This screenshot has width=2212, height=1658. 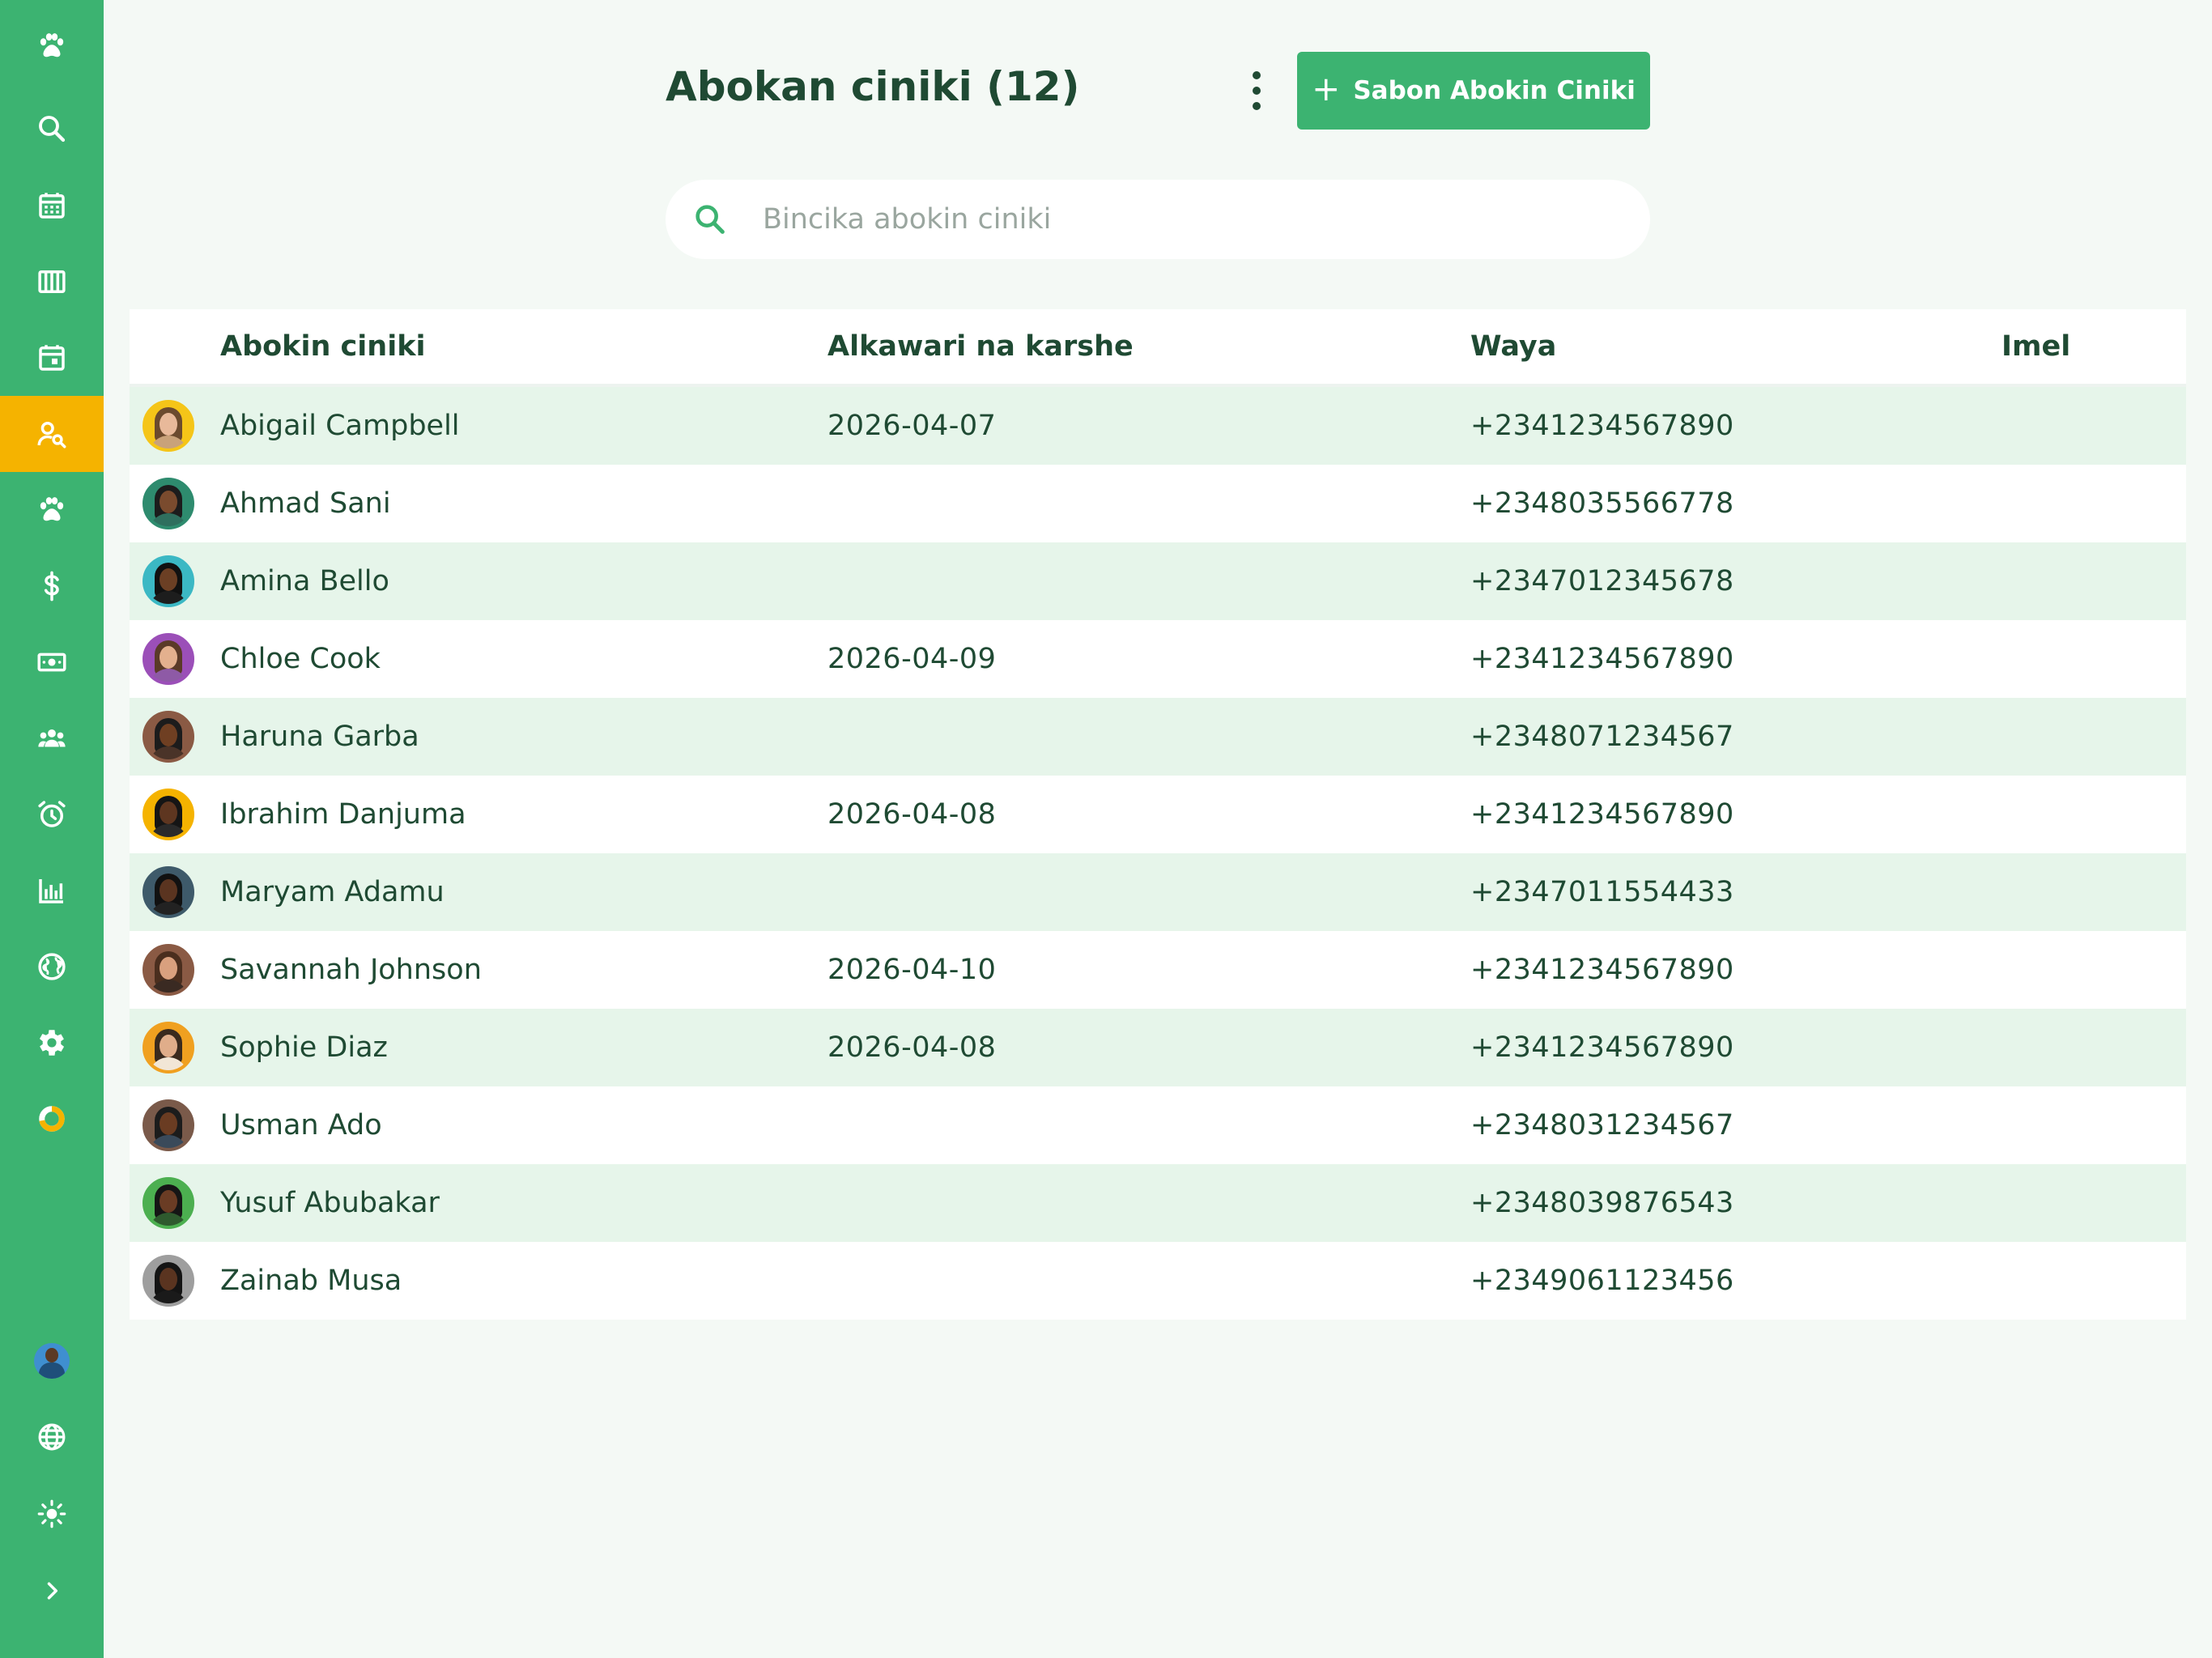 I want to click on user-avatar, so click(x=52, y=1361).